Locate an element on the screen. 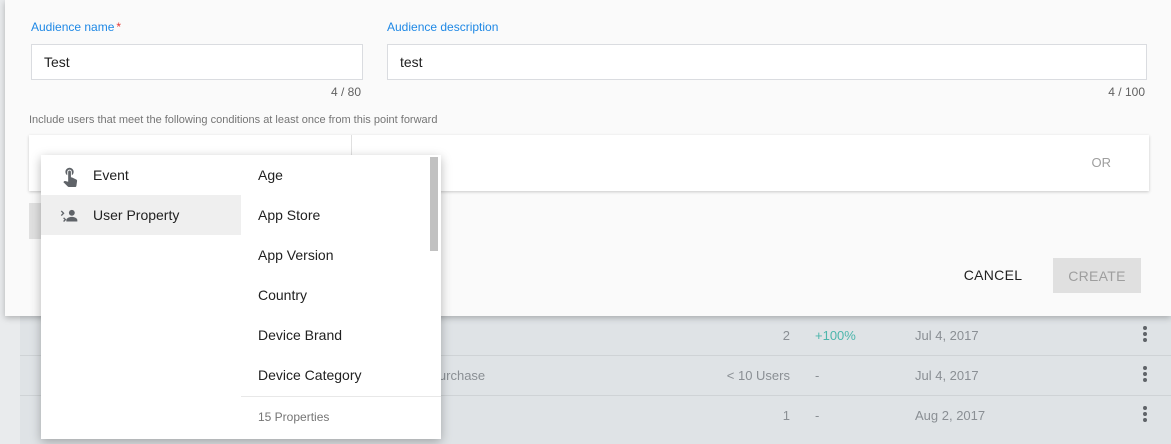  audience-description-input is located at coordinates (767, 62).